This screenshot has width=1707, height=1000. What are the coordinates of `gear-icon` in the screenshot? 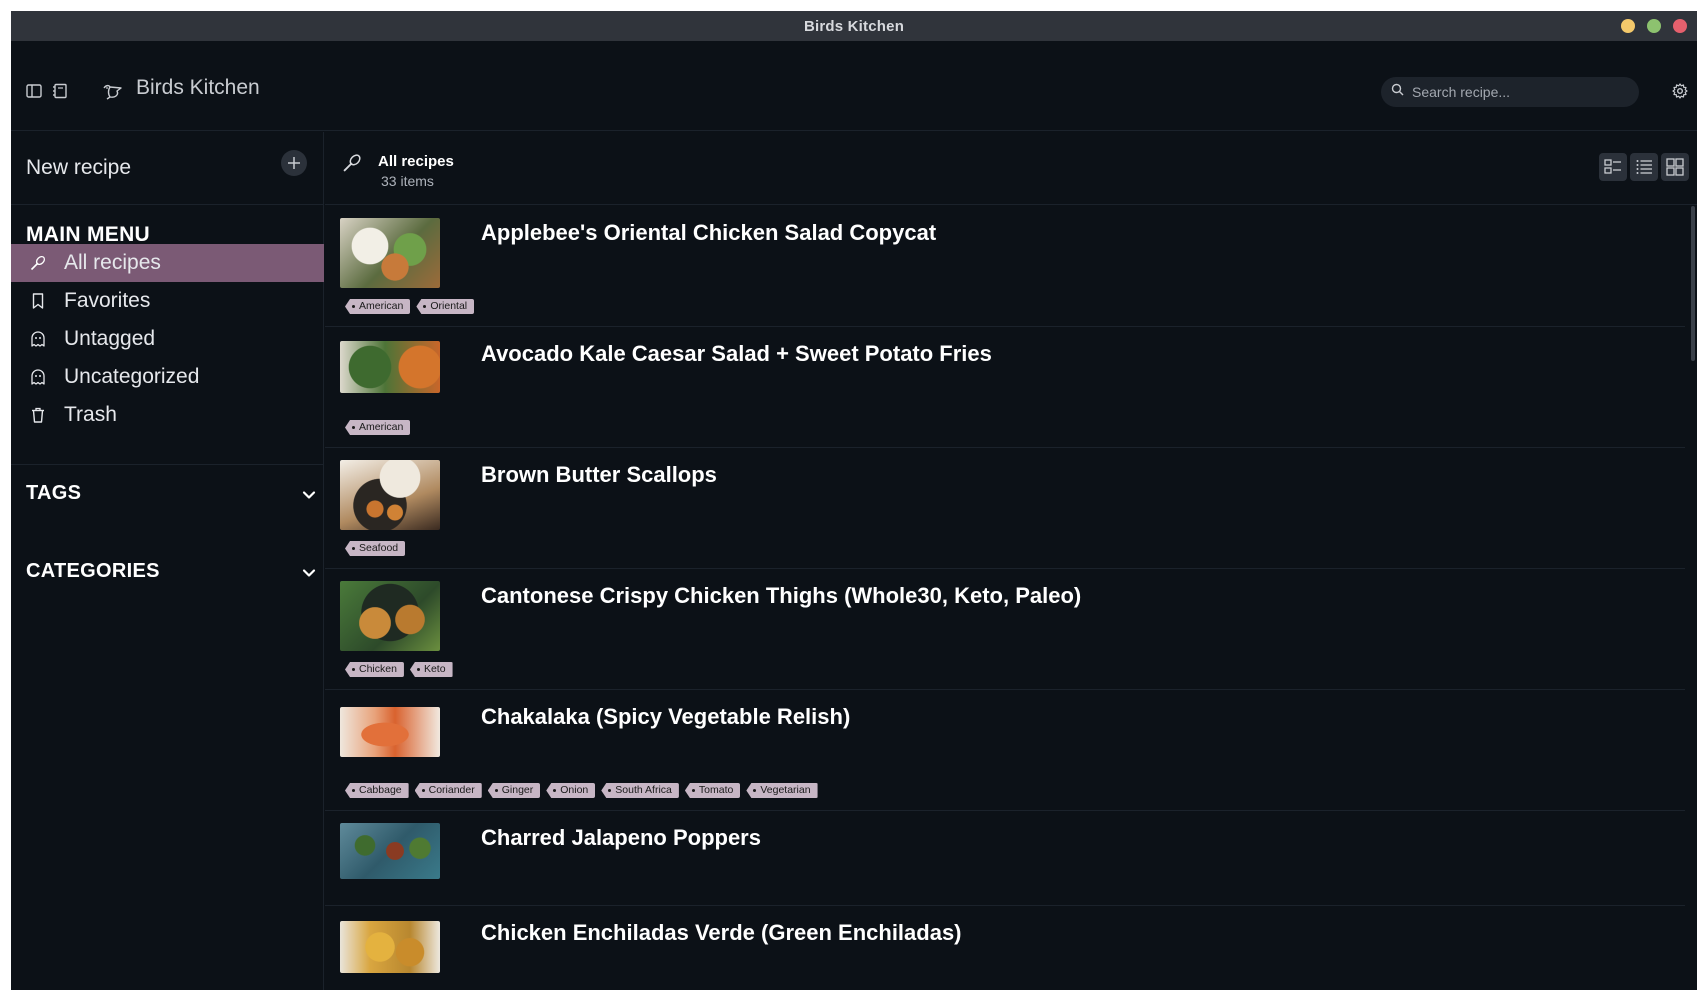 It's located at (1680, 91).